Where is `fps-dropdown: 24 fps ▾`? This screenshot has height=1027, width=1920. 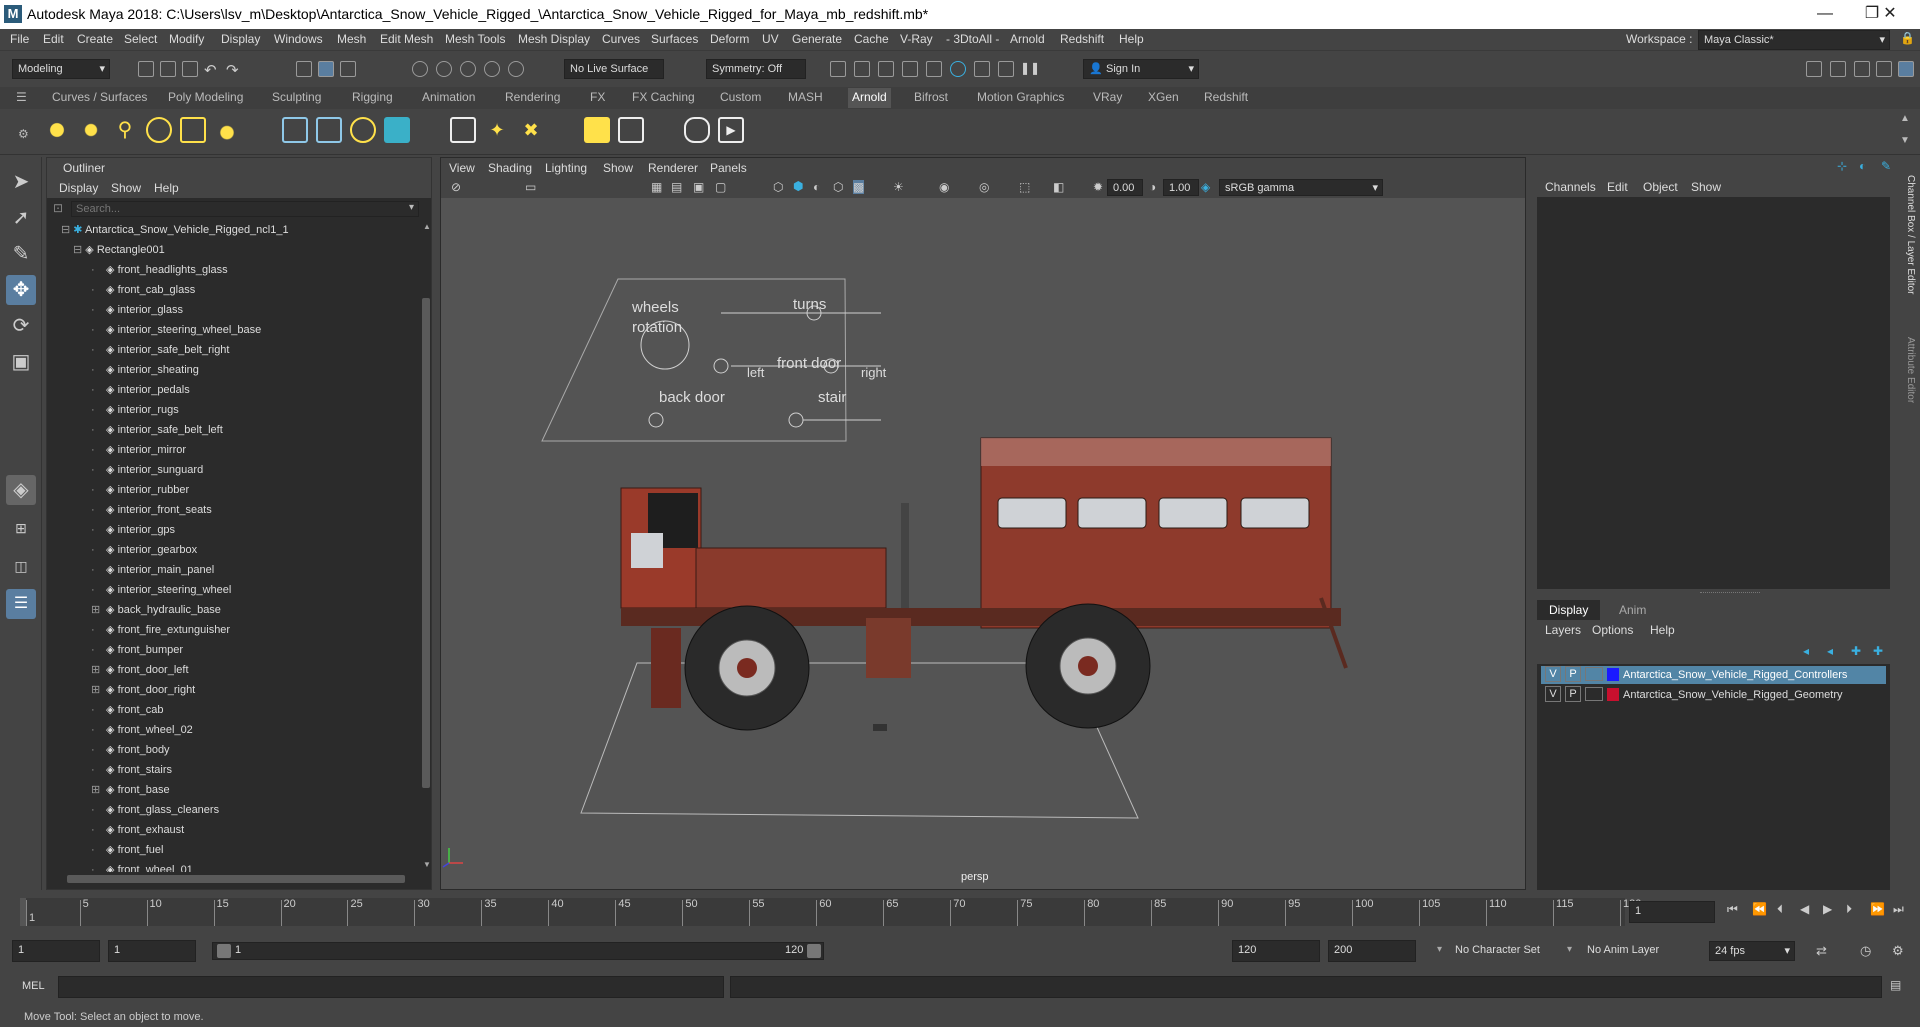 fps-dropdown: 24 fps ▾ is located at coordinates (1752, 951).